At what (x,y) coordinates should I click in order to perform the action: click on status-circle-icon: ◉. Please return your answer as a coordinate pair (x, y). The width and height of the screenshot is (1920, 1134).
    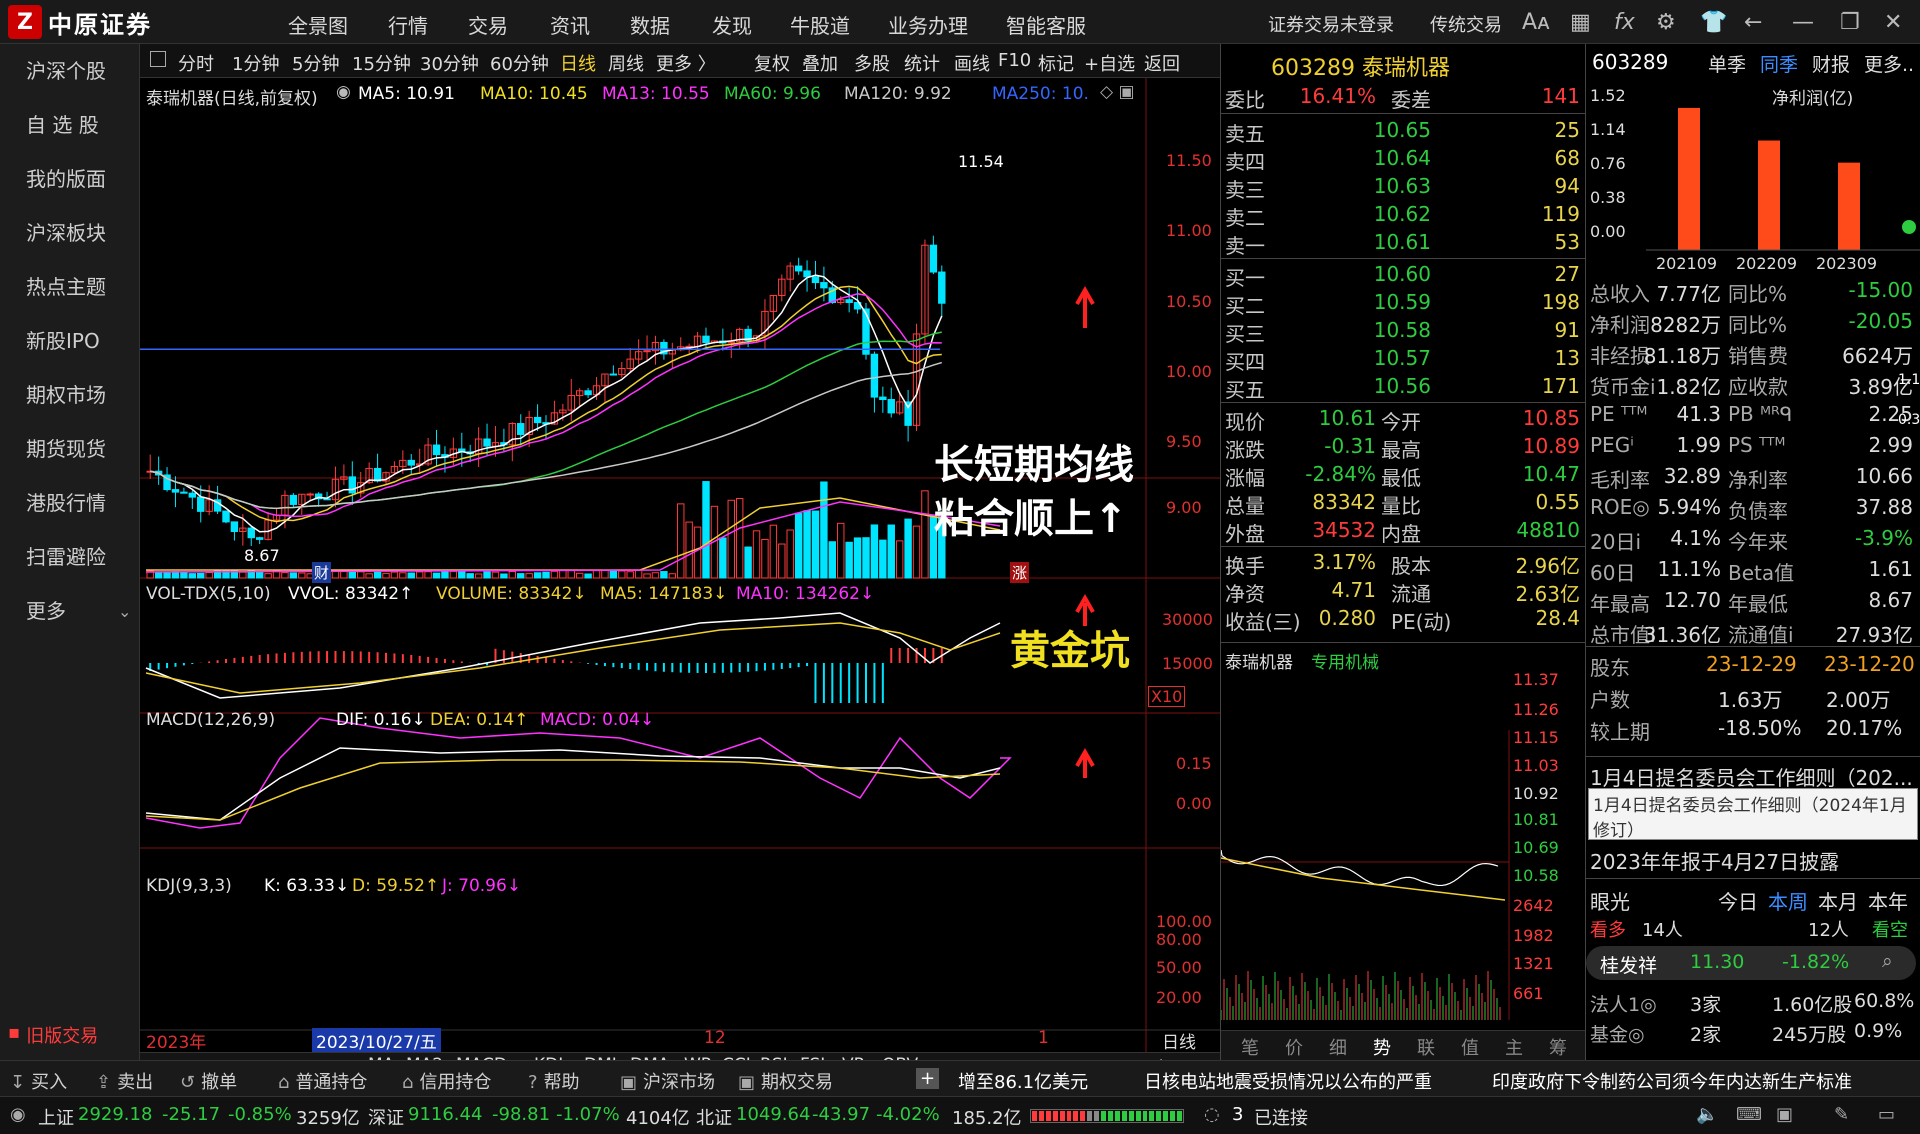
    Looking at the image, I should click on (18, 1114).